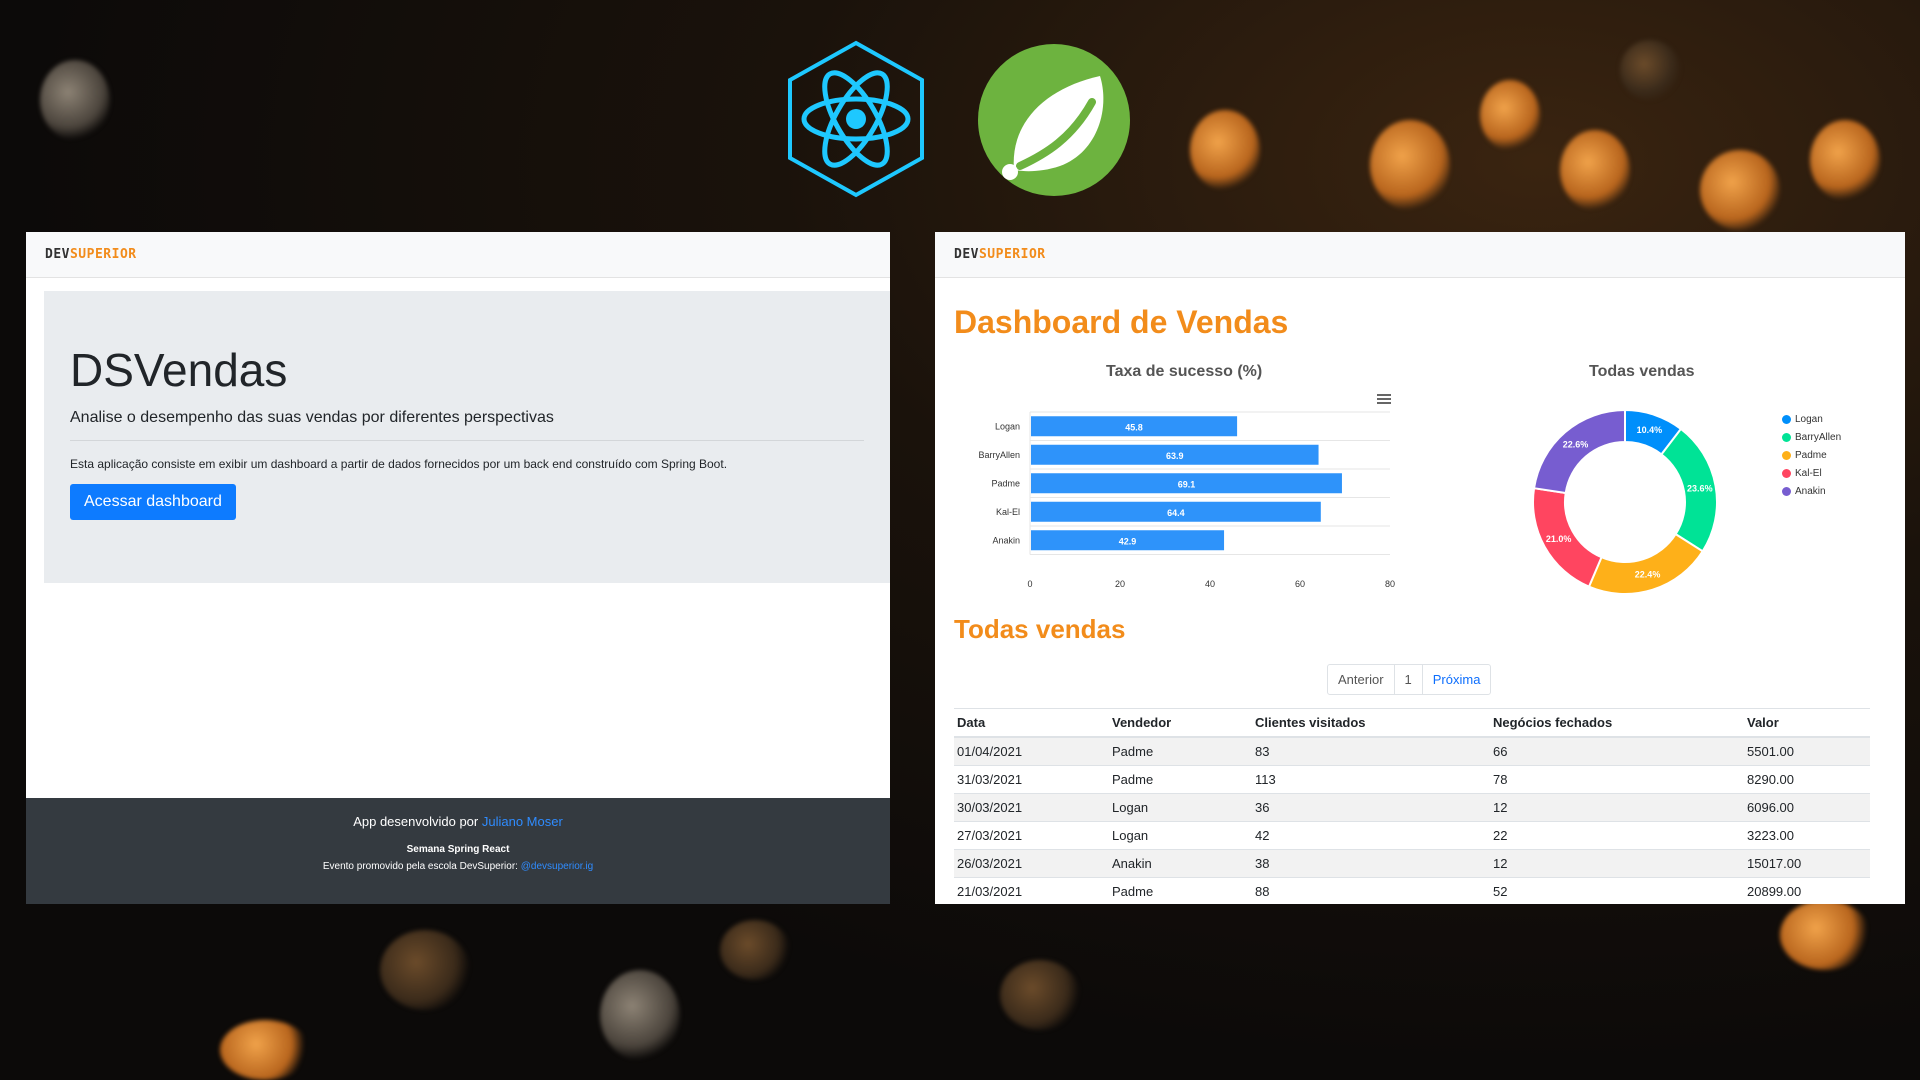 The image size is (1920, 1080). What do you see at coordinates (1371, 779) in the screenshot?
I see `table-cell: 113` at bounding box center [1371, 779].